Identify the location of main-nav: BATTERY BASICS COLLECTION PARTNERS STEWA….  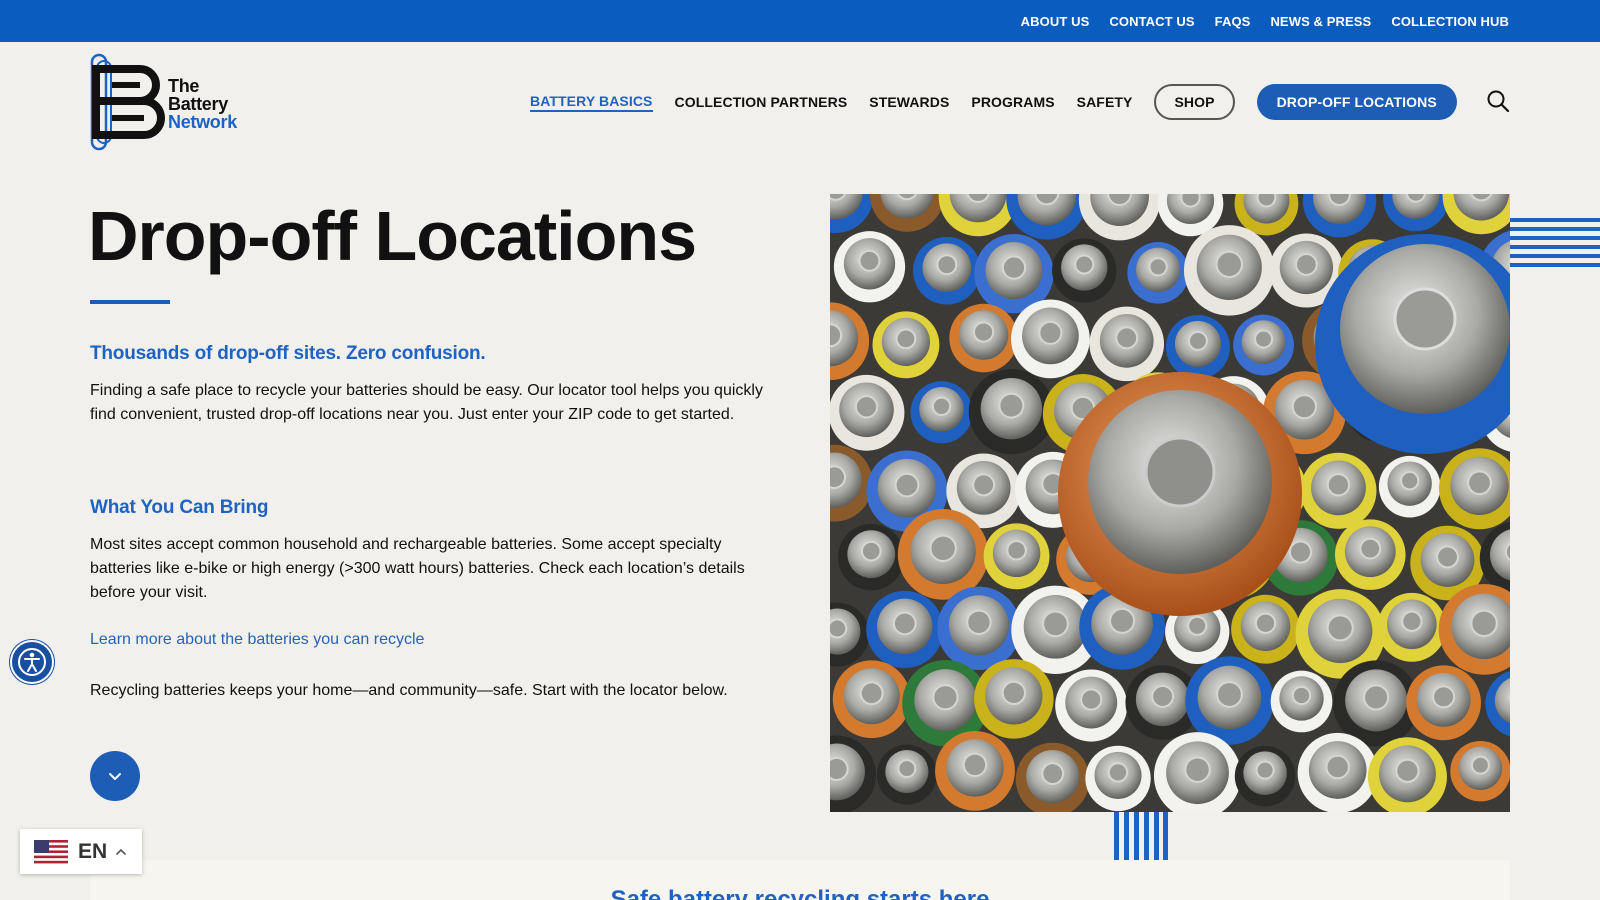
(993, 102).